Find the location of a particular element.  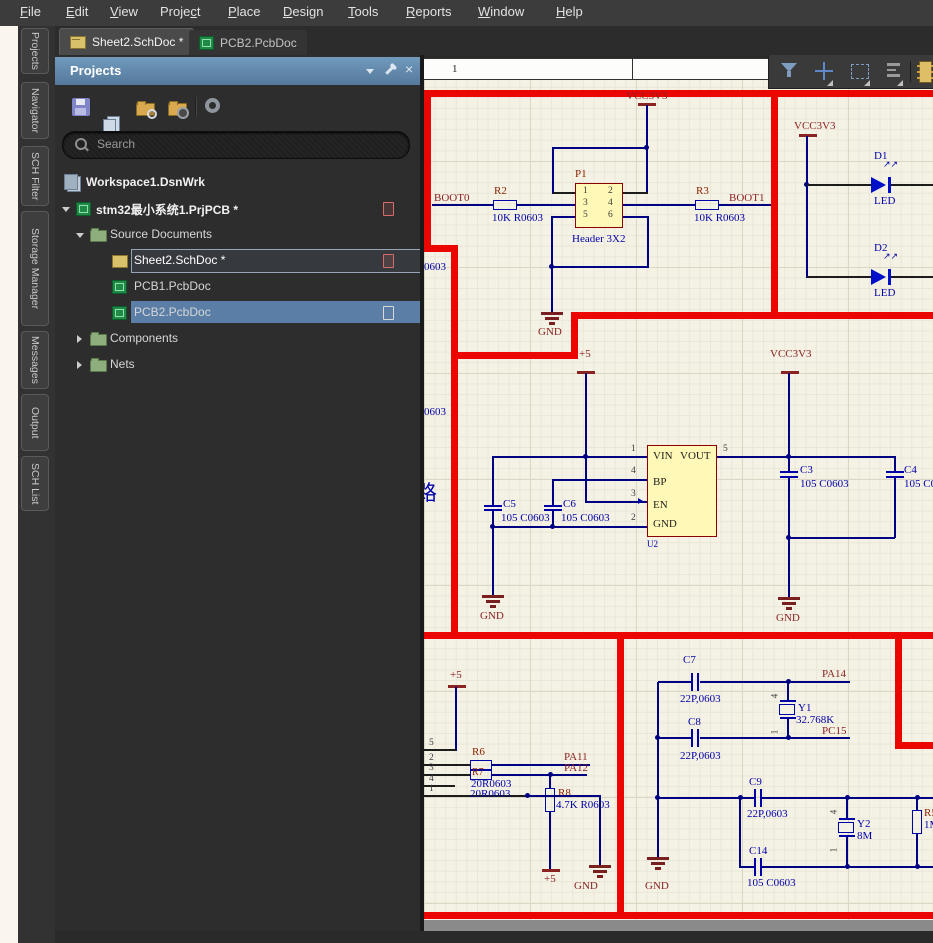

designator: R3 is located at coordinates (702, 191).